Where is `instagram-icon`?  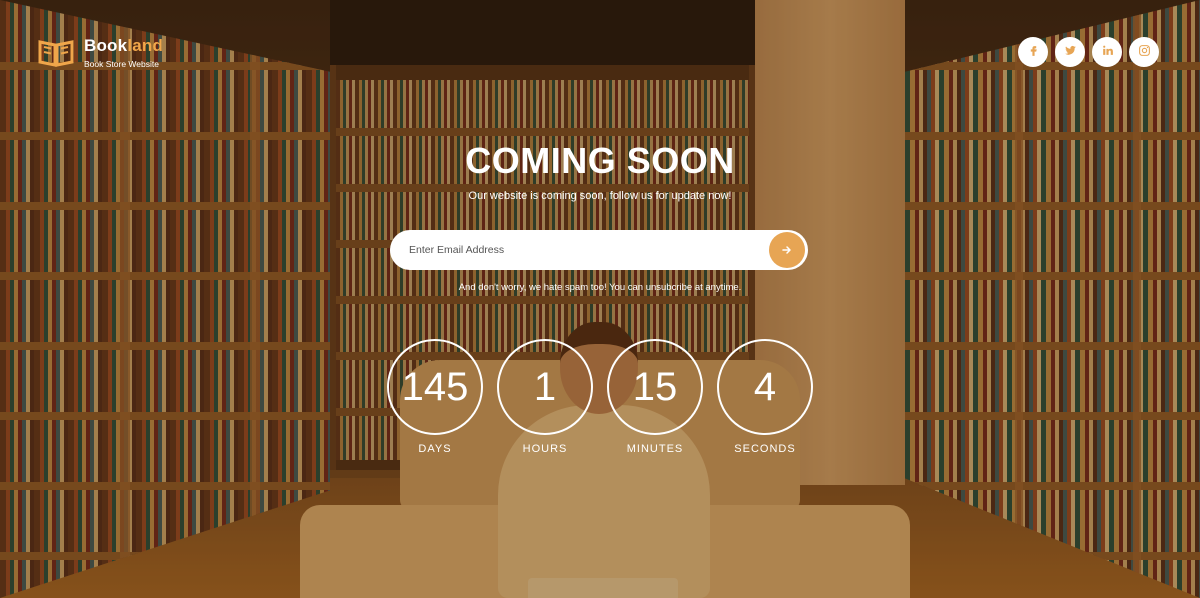 instagram-icon is located at coordinates (1144, 52).